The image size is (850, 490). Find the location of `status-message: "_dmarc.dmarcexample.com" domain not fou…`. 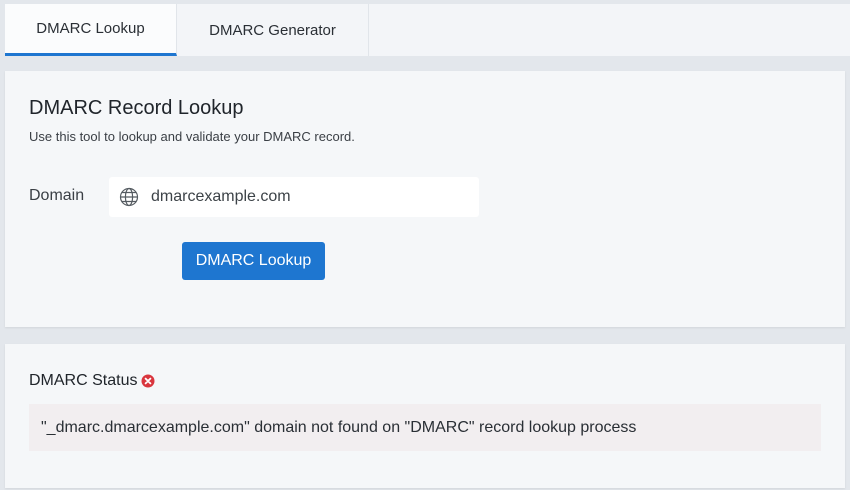

status-message: "_dmarc.dmarcexample.com" domain not fou… is located at coordinates (425, 427).